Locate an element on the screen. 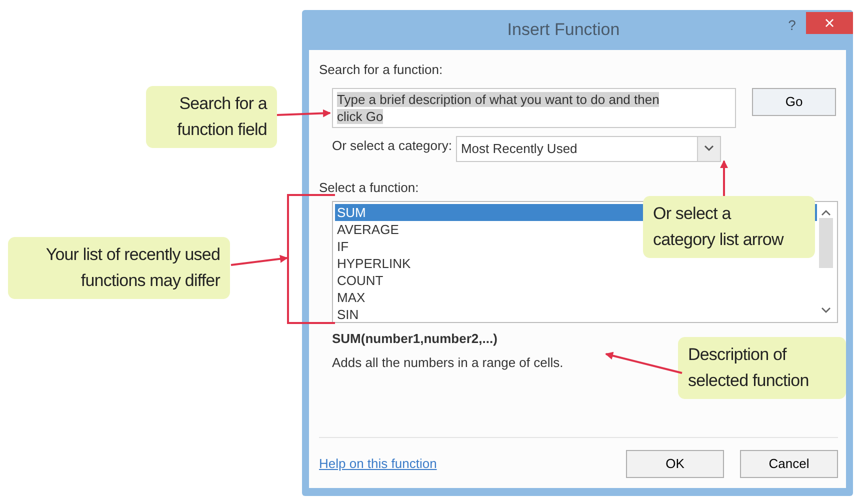 The height and width of the screenshot is (498, 855). close-button: × is located at coordinates (829, 23).